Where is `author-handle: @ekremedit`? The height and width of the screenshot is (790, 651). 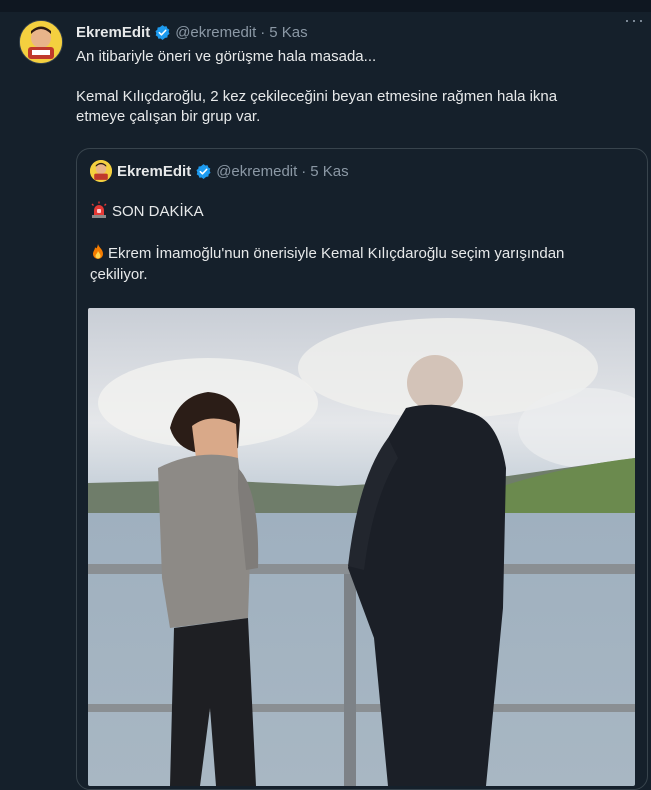
author-handle: @ekremedit is located at coordinates (215, 32).